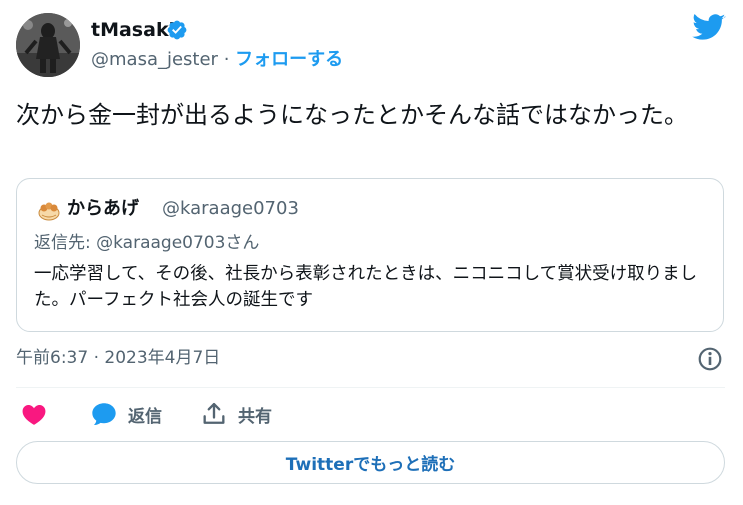 The height and width of the screenshot is (505, 743). What do you see at coordinates (147, 243) in the screenshot?
I see `reply-to-label: 返信先: @karaage0703さん` at bounding box center [147, 243].